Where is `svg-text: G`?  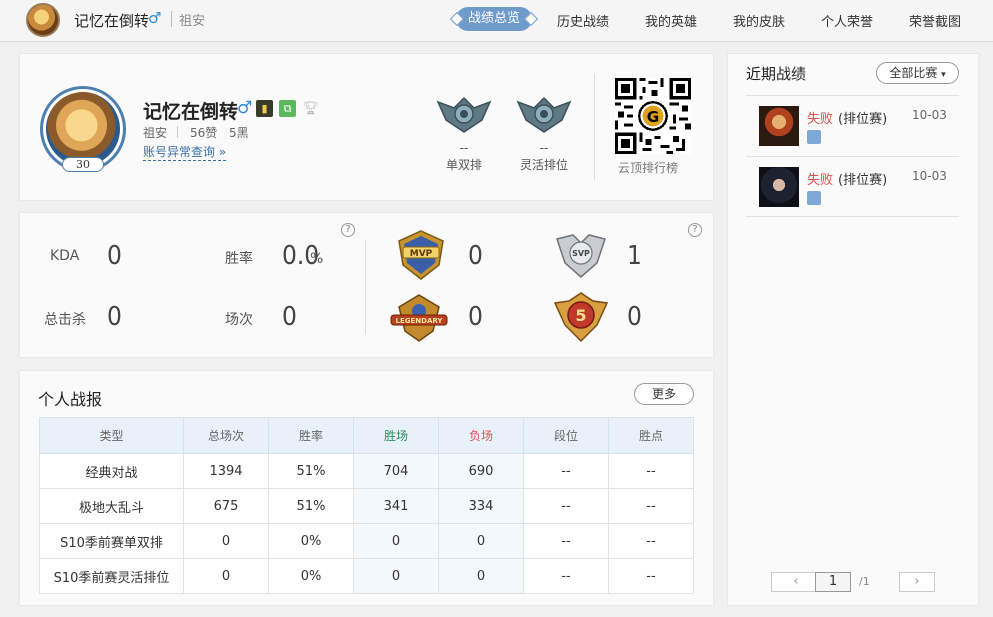 svg-text: G is located at coordinates (653, 117).